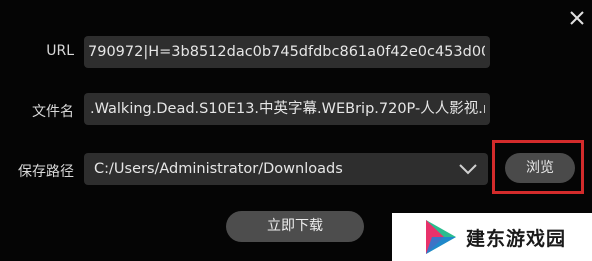  What do you see at coordinates (46, 172) in the screenshot?
I see `save-path-label: 保存路径` at bounding box center [46, 172].